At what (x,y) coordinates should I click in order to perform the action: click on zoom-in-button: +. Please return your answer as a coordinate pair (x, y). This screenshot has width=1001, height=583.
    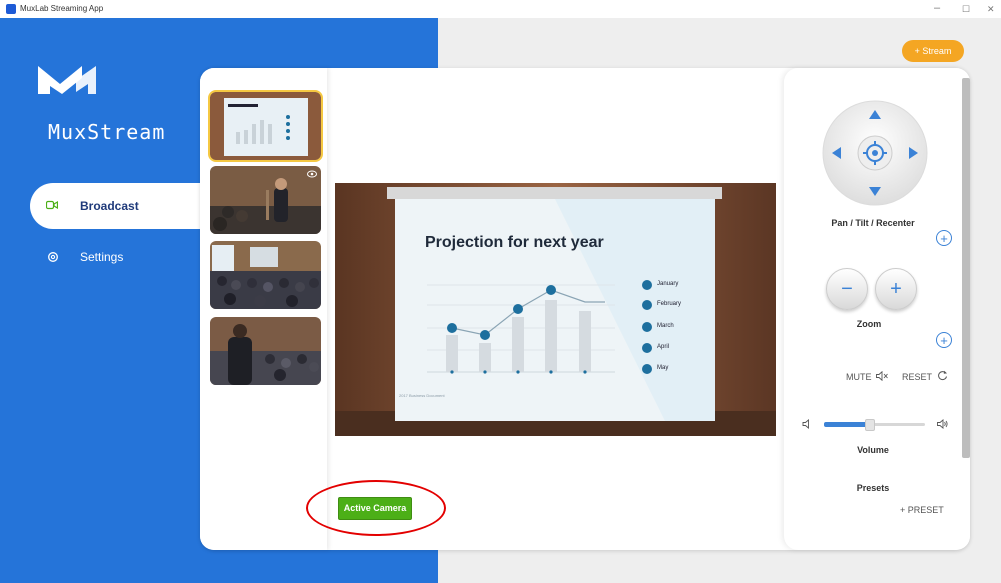
    Looking at the image, I should click on (896, 289).